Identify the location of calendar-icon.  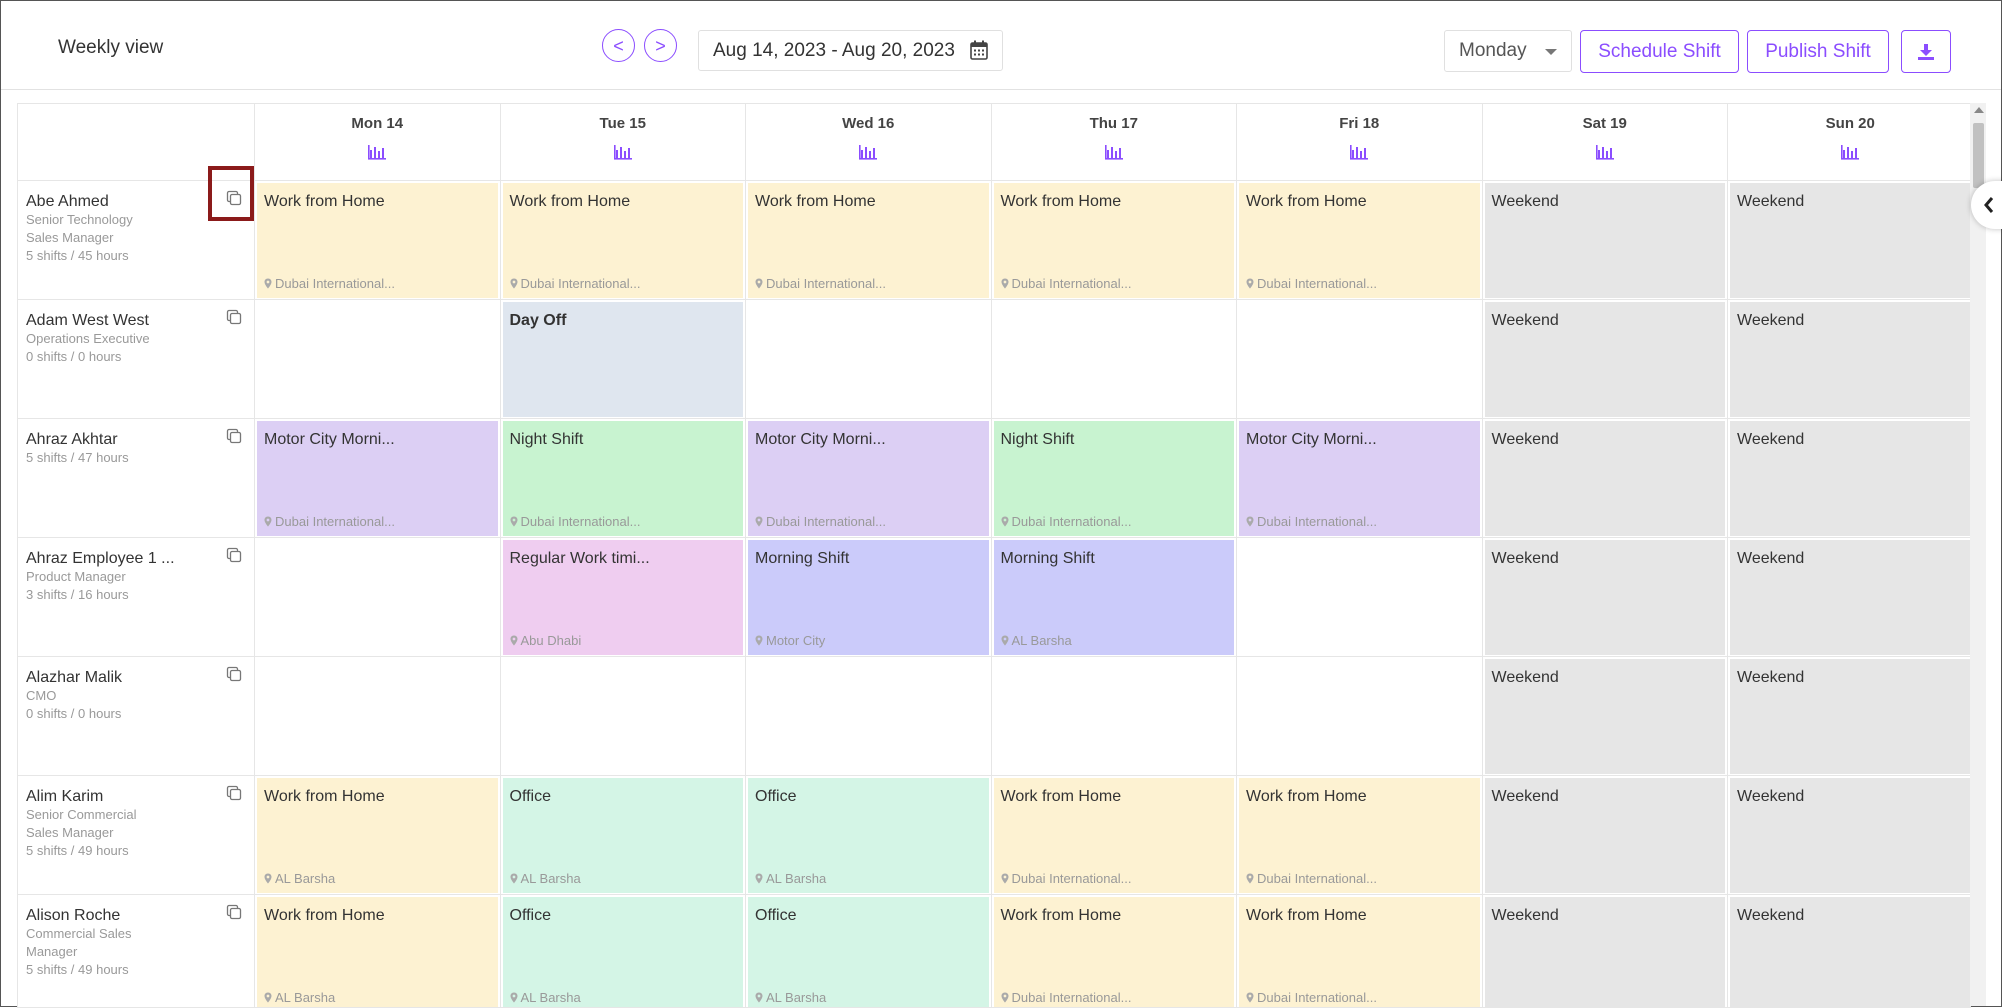
(979, 50).